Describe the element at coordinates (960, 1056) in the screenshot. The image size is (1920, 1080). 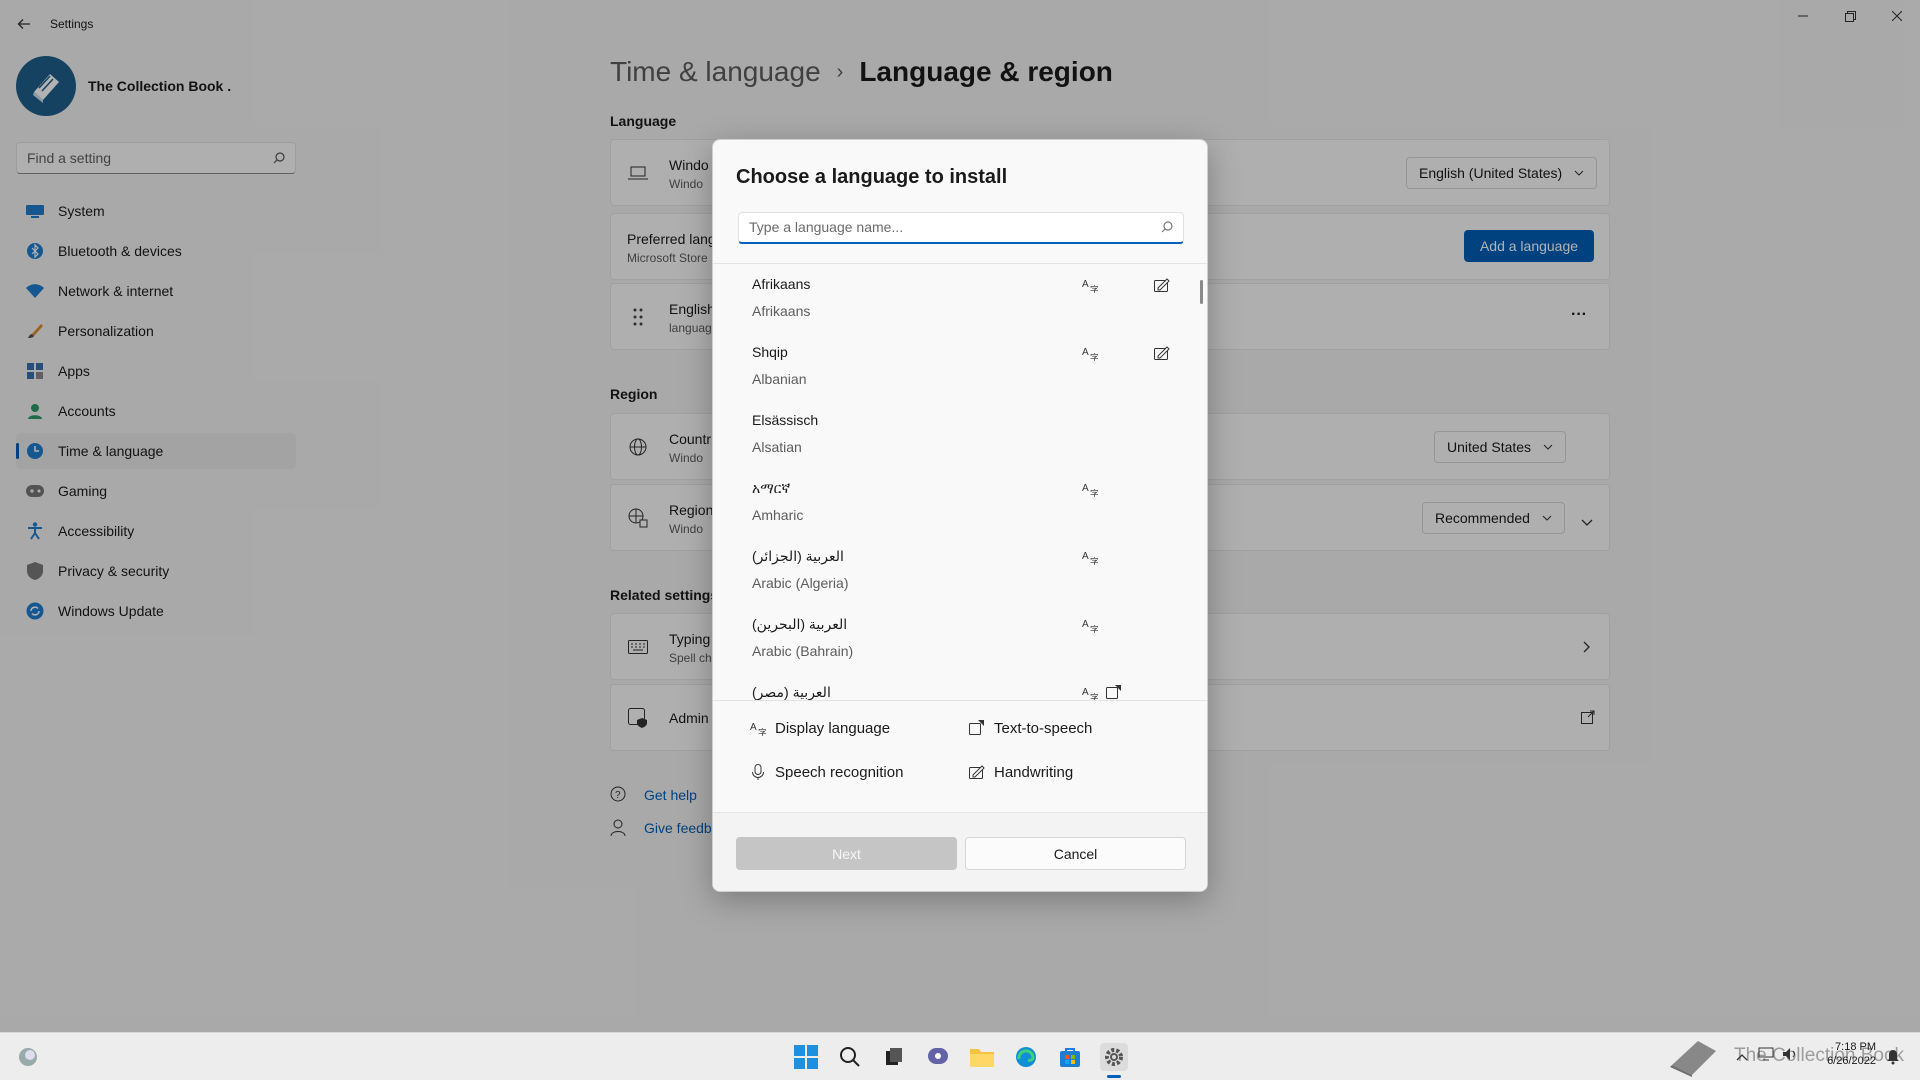
I see `taskbar: The Collection Book 7:18 PM 6/26/2022` at that location.